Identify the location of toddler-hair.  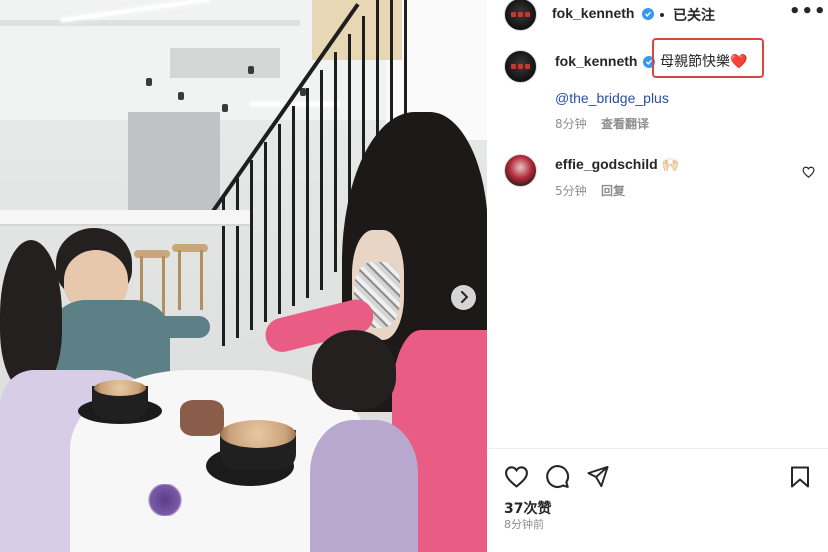
(354, 370).